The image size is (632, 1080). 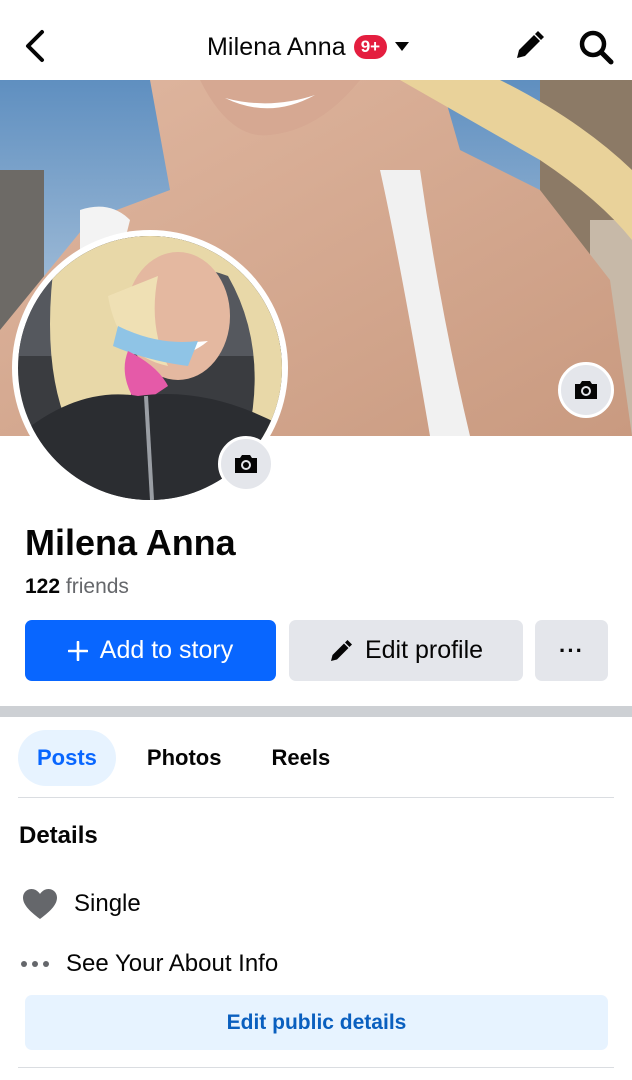 What do you see at coordinates (596, 47) in the screenshot?
I see `search-icon` at bounding box center [596, 47].